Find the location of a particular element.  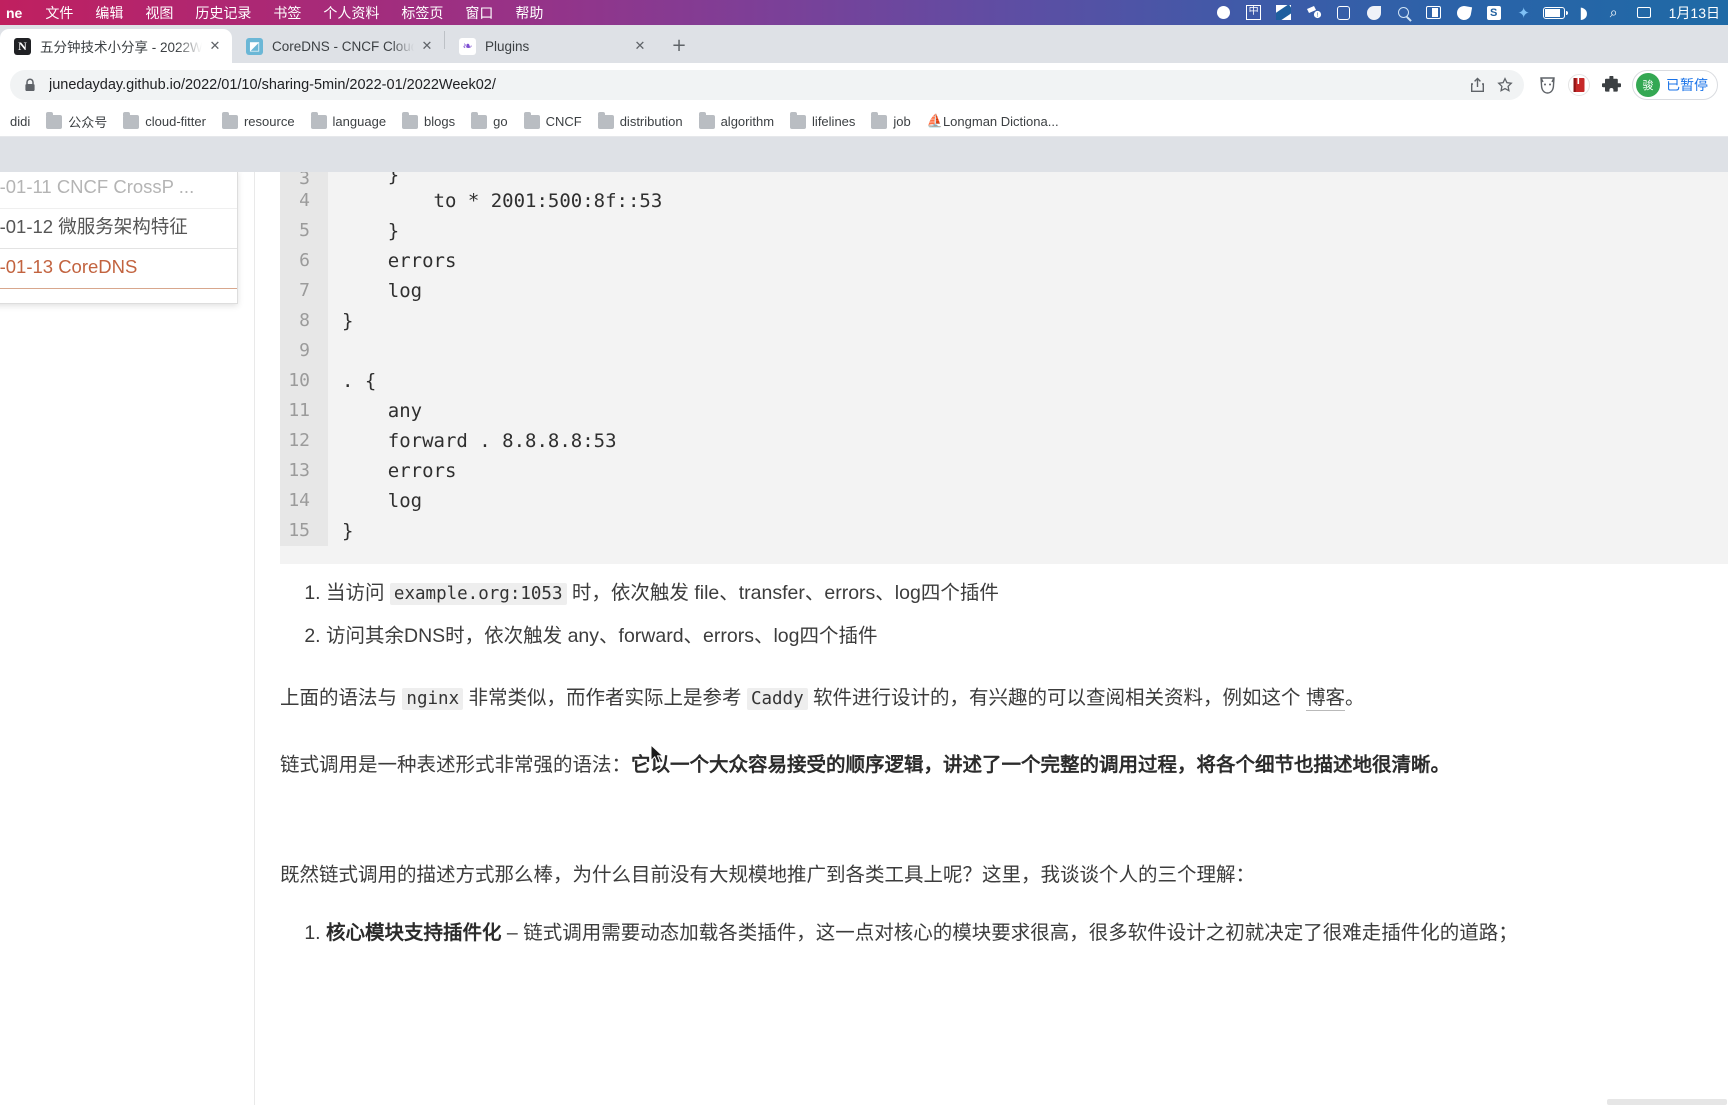

code-line-number: 11 is located at coordinates (304, 411).